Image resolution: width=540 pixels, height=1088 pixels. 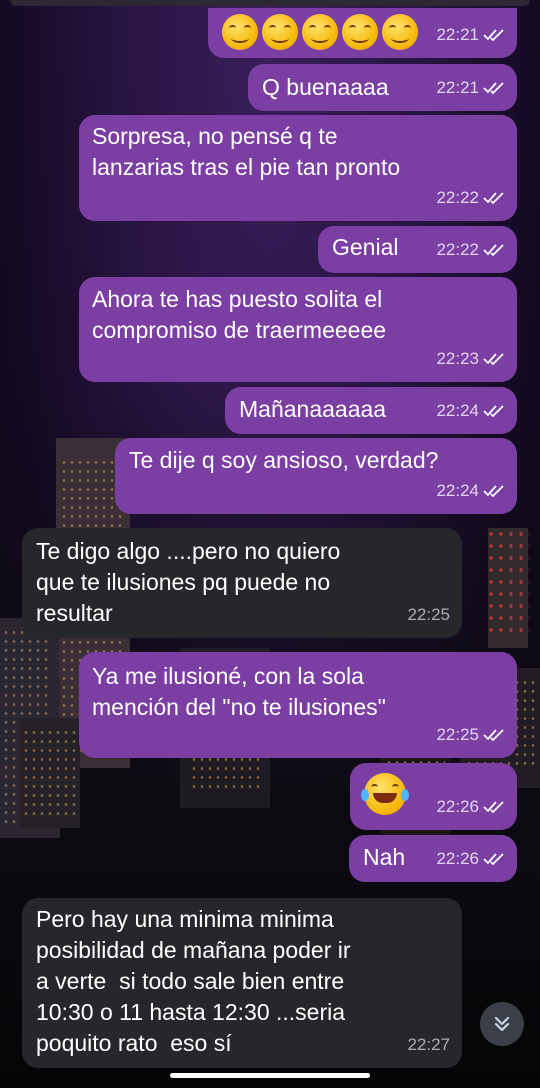 I want to click on message-emoji-row, so click(x=321, y=32).